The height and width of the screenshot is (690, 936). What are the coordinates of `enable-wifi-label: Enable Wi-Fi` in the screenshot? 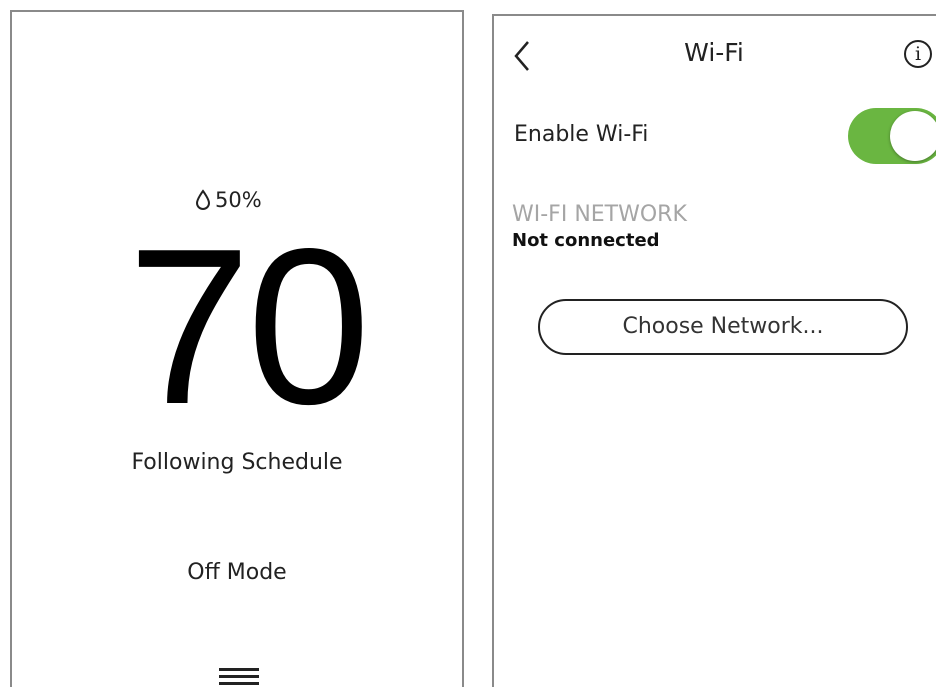 It's located at (581, 134).